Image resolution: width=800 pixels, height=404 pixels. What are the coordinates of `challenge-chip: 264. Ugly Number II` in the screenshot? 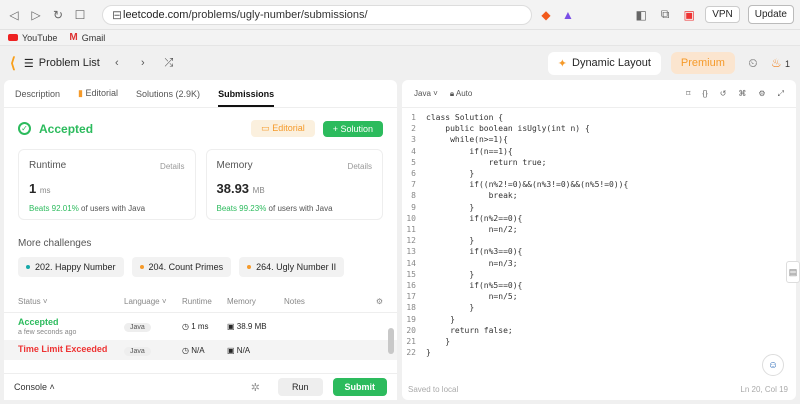 It's located at (292, 267).